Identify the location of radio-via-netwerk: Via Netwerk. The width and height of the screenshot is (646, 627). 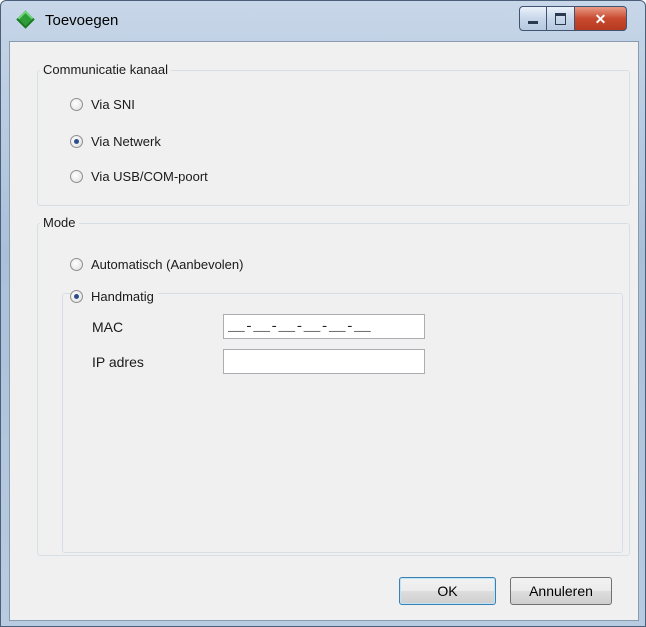
(115, 141).